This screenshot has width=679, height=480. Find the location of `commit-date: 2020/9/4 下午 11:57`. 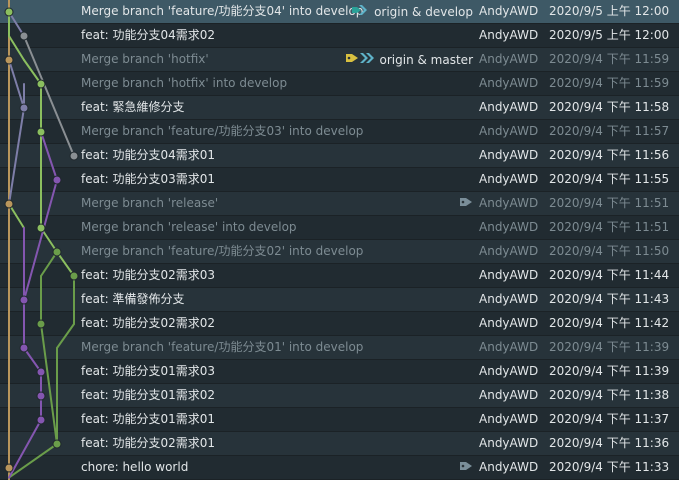

commit-date: 2020/9/4 下午 11:57 is located at coordinates (609, 131).